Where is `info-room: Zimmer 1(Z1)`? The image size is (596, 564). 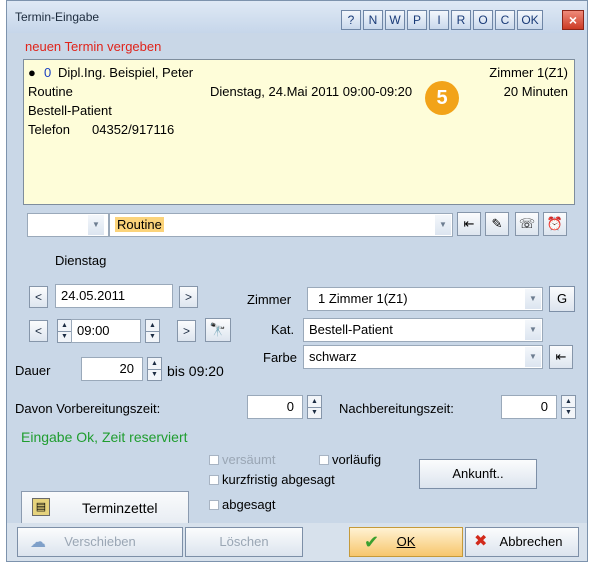 info-room: Zimmer 1(Z1) is located at coordinates (528, 72).